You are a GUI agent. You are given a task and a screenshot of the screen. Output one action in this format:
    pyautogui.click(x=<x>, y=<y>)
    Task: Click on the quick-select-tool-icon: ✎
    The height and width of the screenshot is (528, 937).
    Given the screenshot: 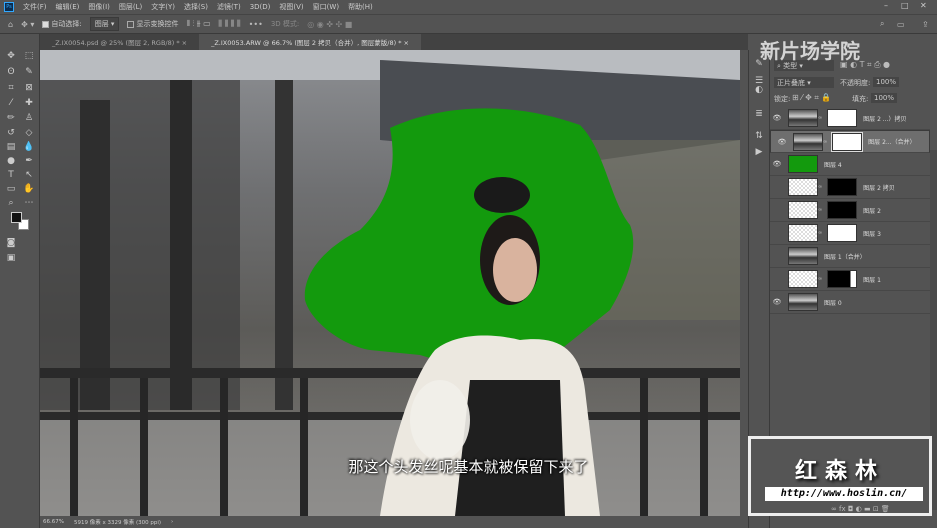 What is the action you would take?
    pyautogui.click(x=29, y=72)
    